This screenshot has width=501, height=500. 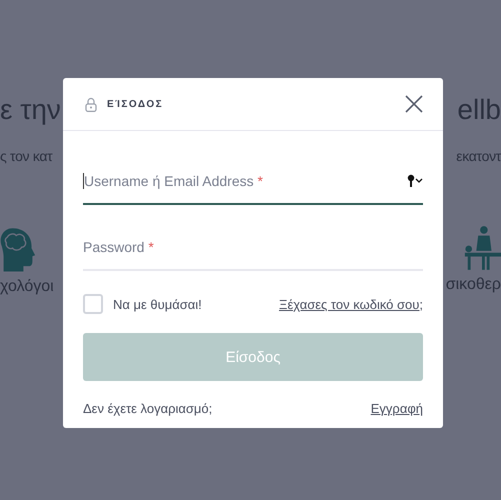 I want to click on no-account-text: Δεν έχετε λογαριασμό;, so click(x=147, y=408).